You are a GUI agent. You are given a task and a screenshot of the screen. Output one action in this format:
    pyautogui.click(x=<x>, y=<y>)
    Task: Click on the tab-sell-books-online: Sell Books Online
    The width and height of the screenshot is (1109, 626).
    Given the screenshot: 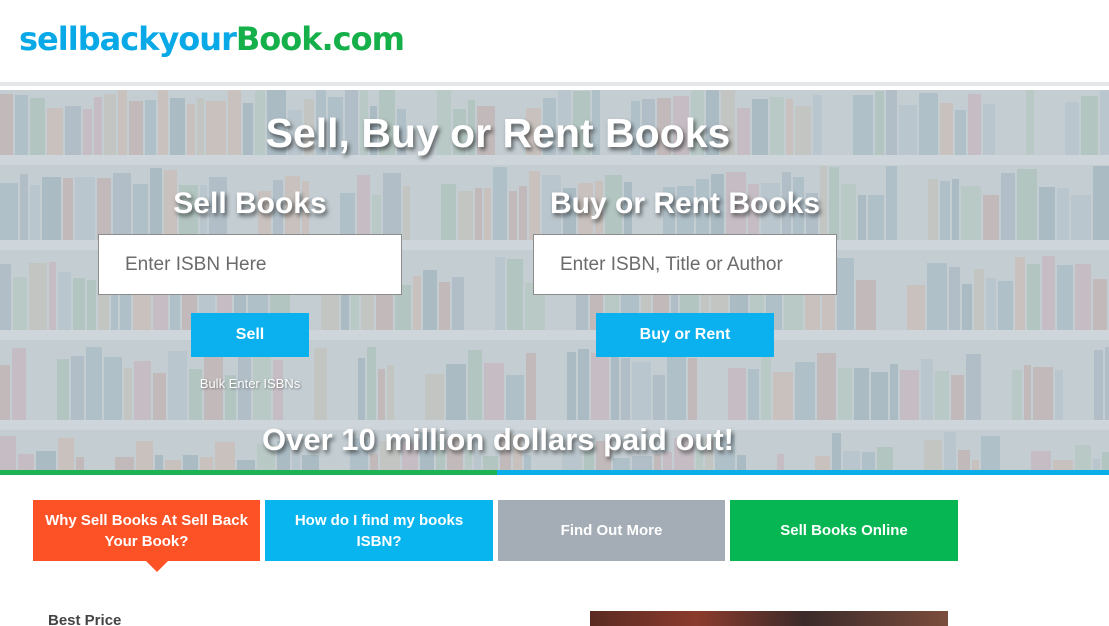 What is the action you would take?
    pyautogui.click(x=844, y=530)
    